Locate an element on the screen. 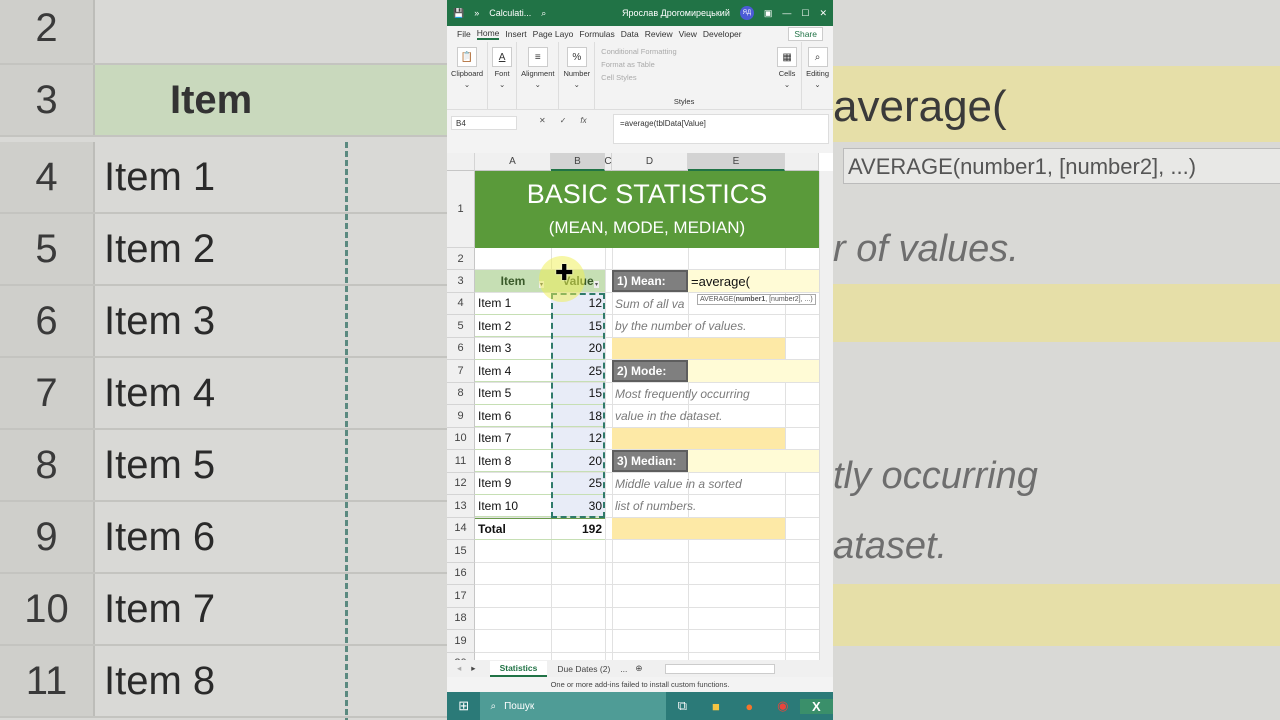  row-header: 14 is located at coordinates (461, 528).